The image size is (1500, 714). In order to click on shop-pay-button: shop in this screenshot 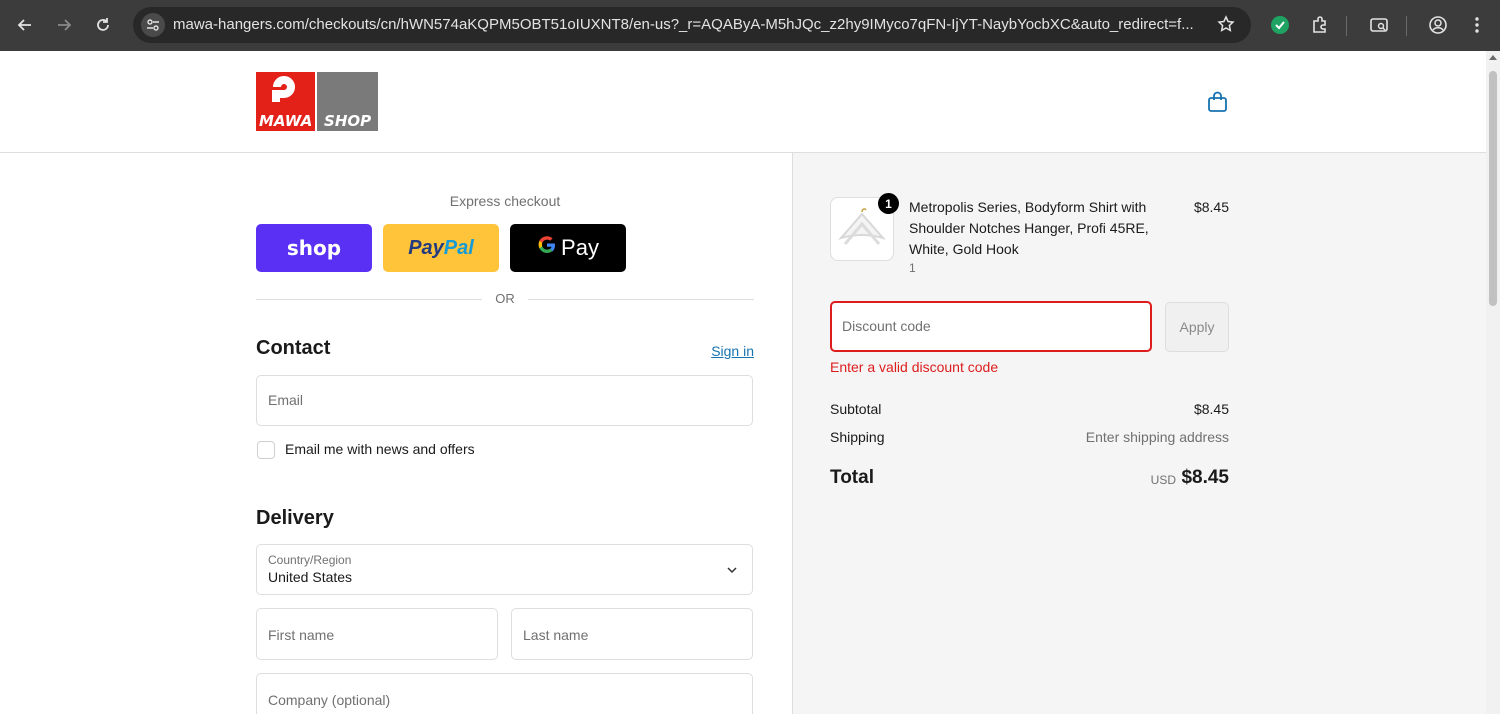, I will do `click(314, 248)`.